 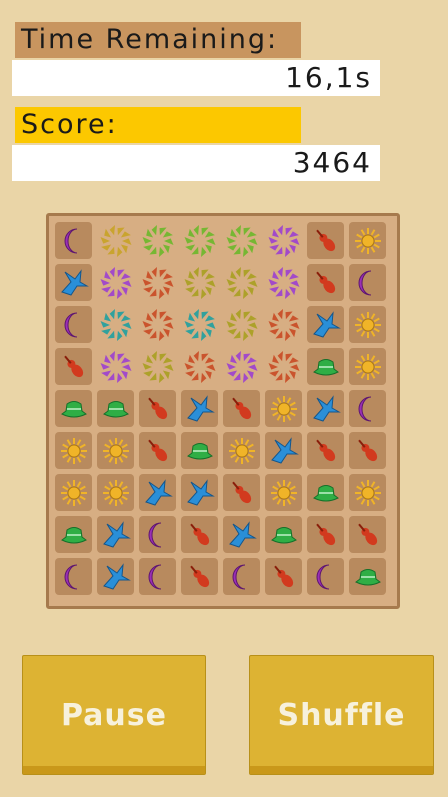 What do you see at coordinates (196, 78) in the screenshot?
I see `time-remaining-value: 16,1s` at bounding box center [196, 78].